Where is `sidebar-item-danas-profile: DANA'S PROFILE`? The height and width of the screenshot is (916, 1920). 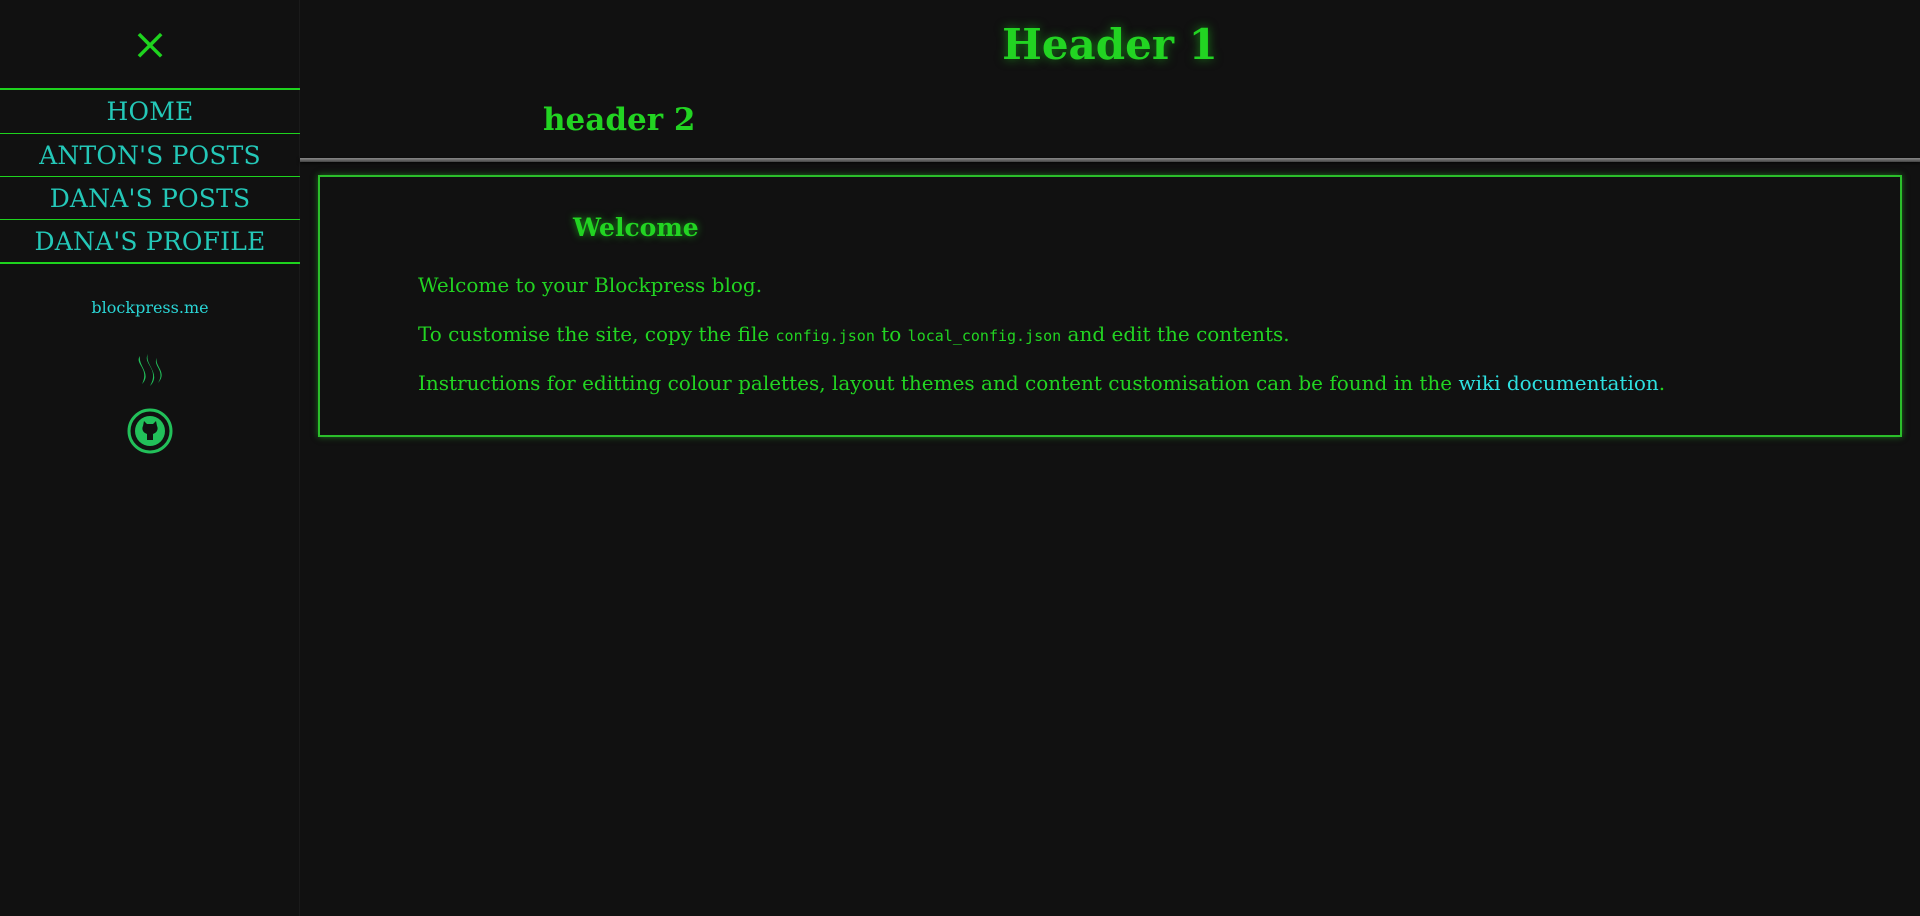
sidebar-item-danas-profile: DANA'S PROFILE is located at coordinates (150, 240).